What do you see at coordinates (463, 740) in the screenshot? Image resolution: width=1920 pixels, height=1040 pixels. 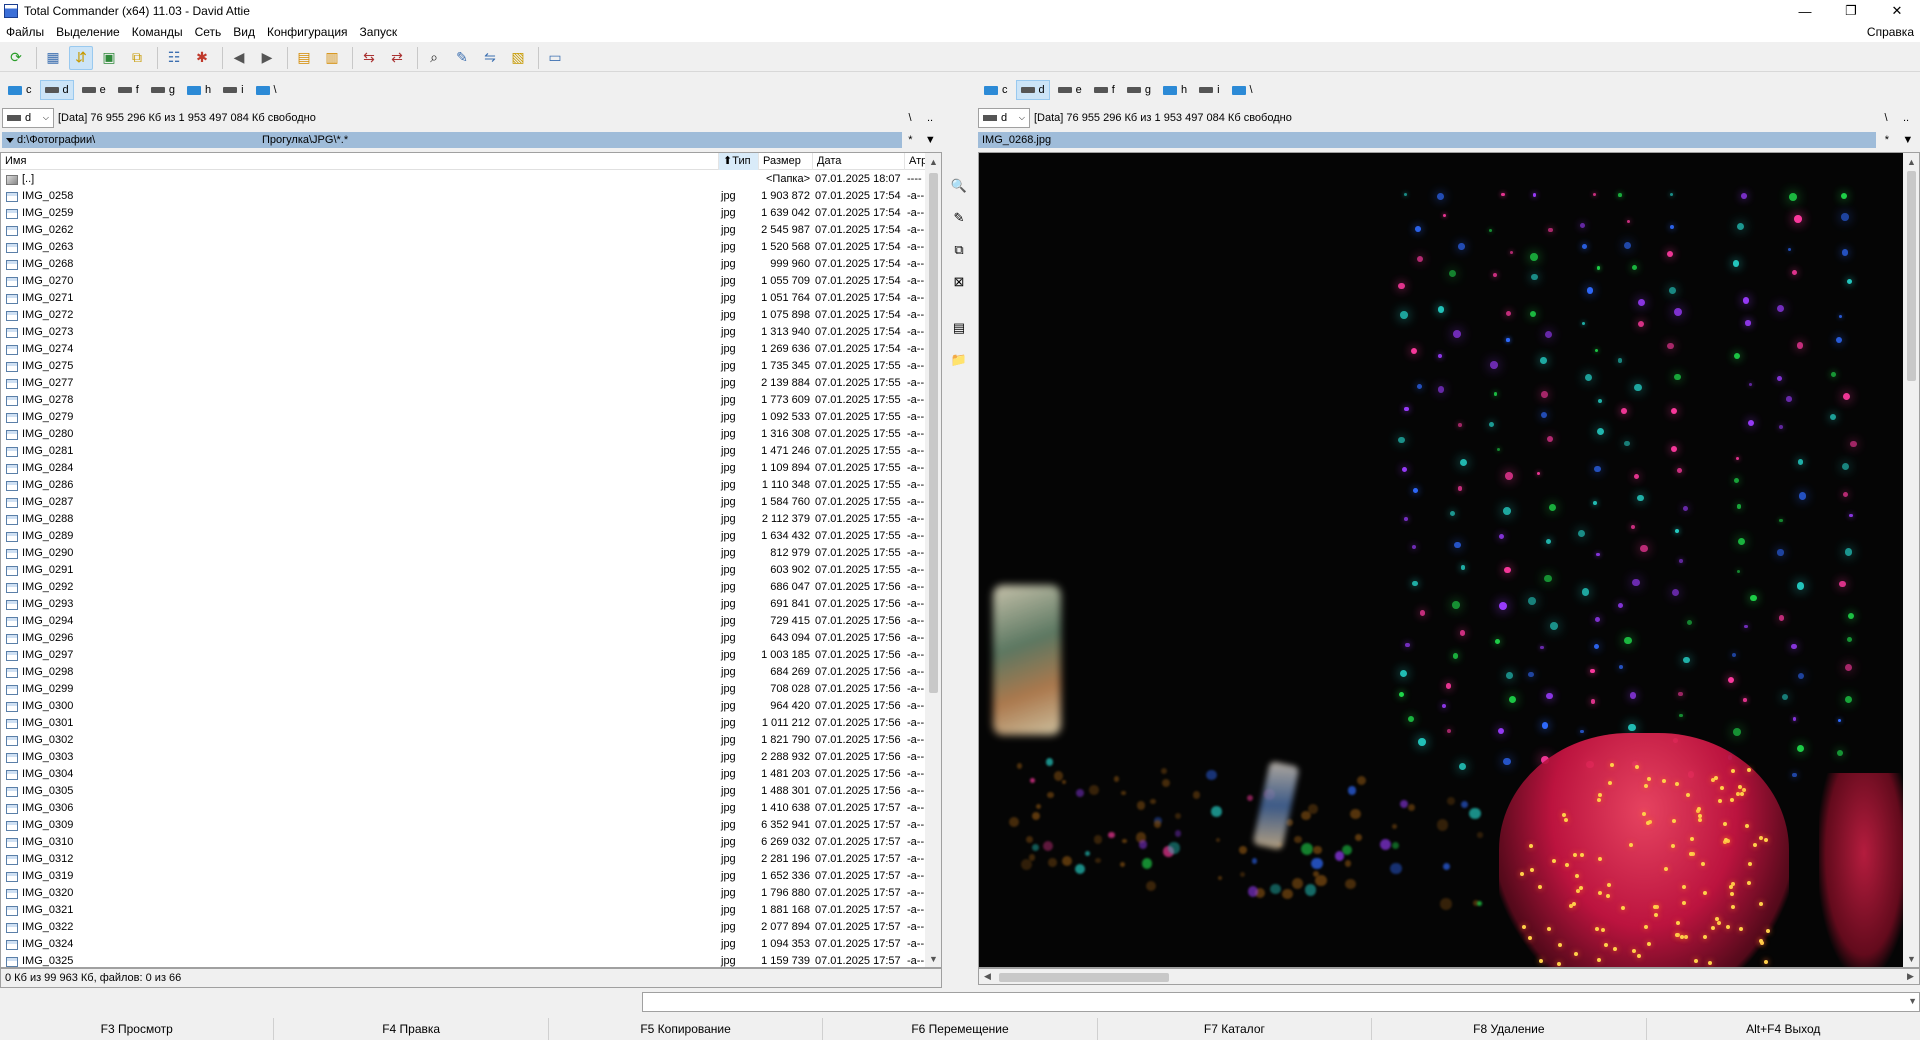 I see `file-row: IMG_0302 jpg 1 821 790 07.01.2025 17:56 -a--` at bounding box center [463, 740].